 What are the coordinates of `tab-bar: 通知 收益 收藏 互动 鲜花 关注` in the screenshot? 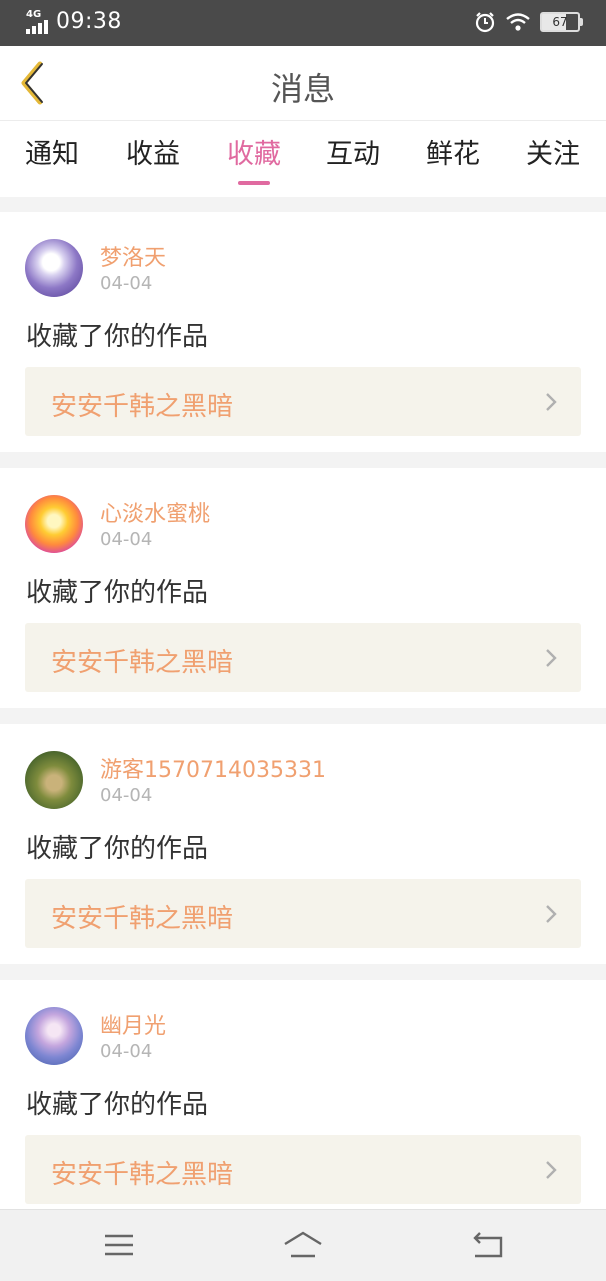 It's located at (303, 159).